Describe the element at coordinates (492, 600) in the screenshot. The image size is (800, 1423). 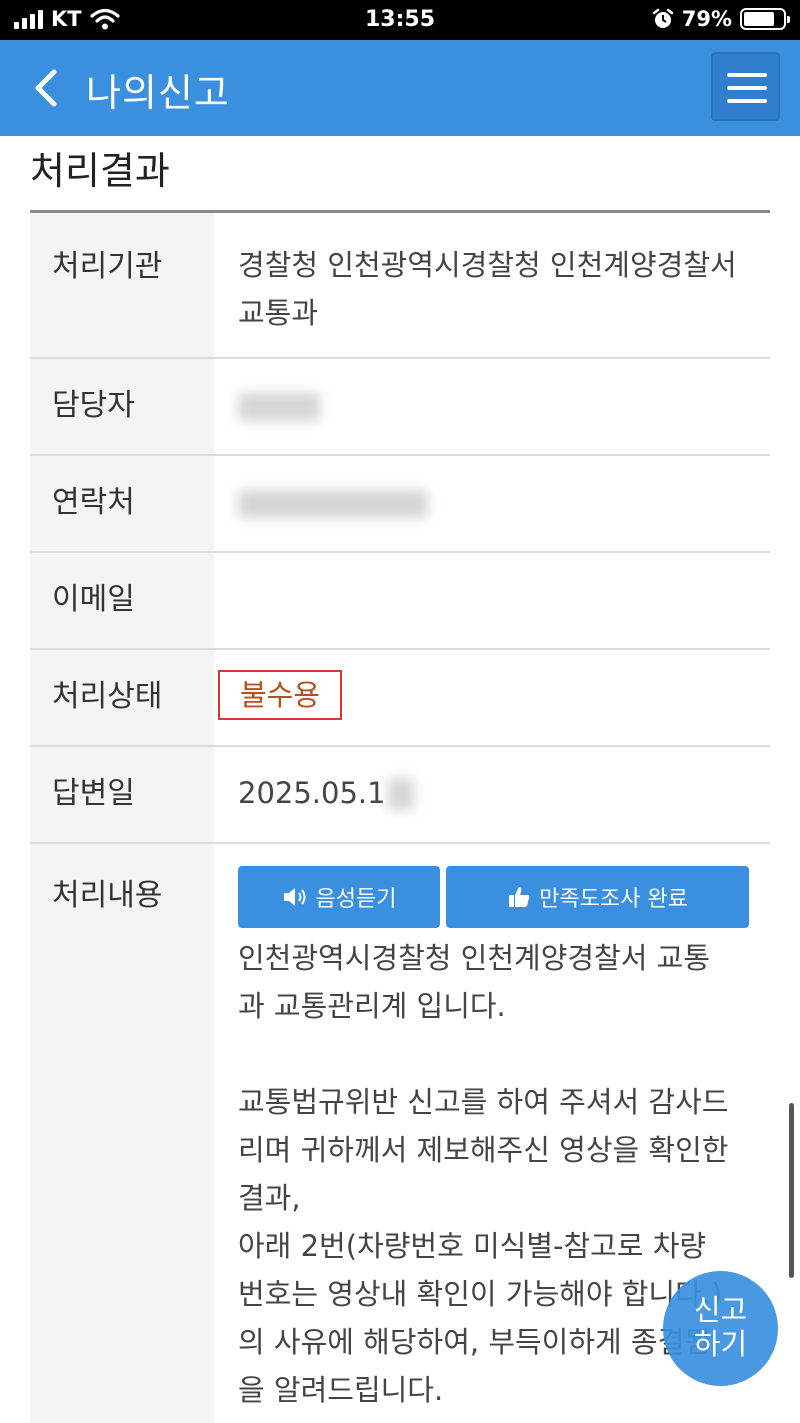
I see `email-value` at that location.